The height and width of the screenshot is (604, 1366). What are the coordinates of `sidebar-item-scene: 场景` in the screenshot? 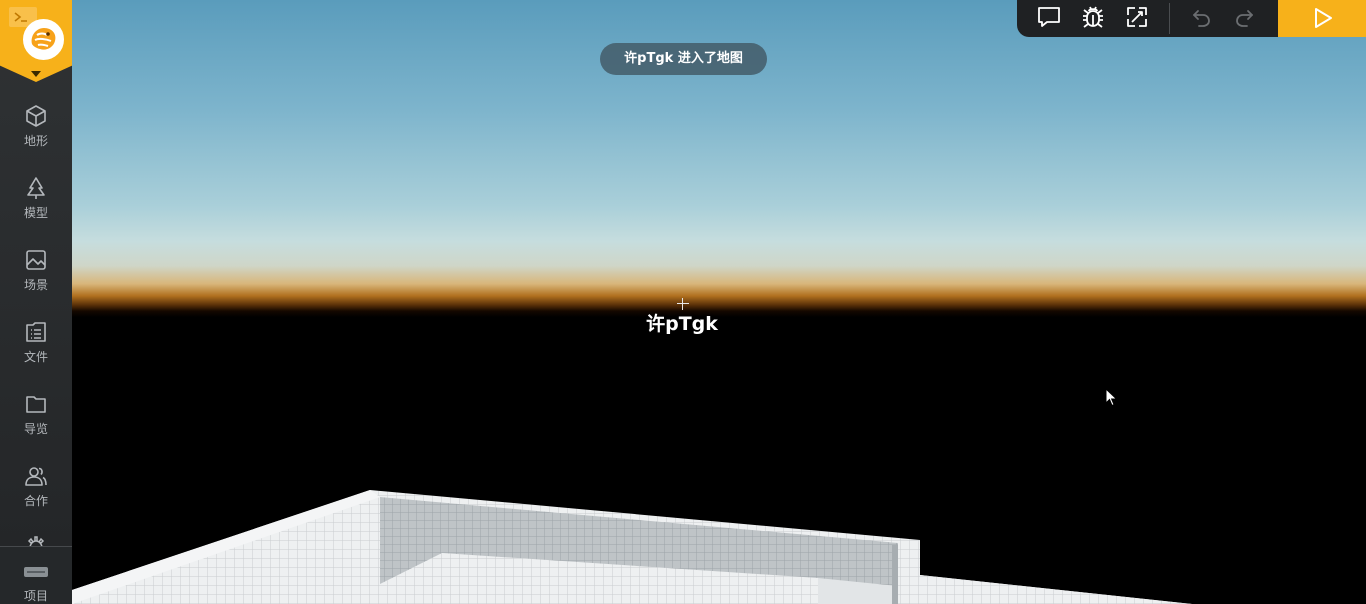 It's located at (36, 280).